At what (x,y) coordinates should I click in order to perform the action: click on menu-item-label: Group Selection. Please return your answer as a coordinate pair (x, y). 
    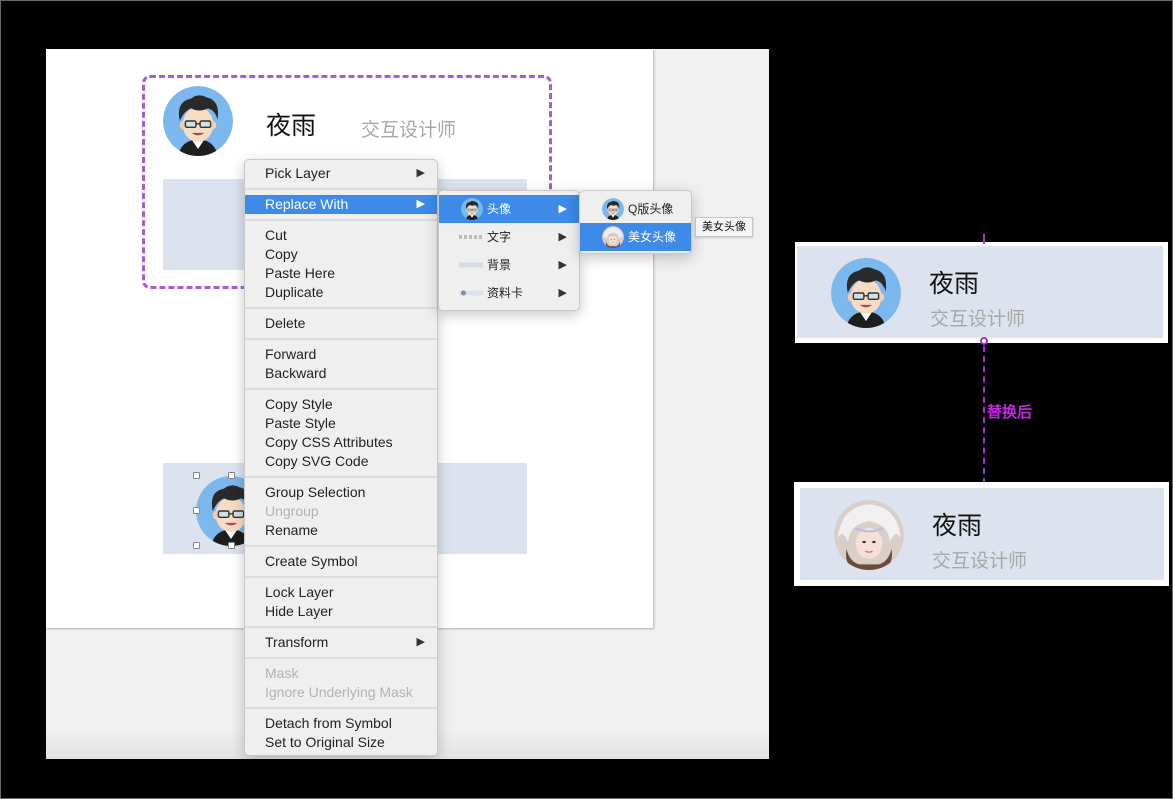
    Looking at the image, I should click on (315, 492).